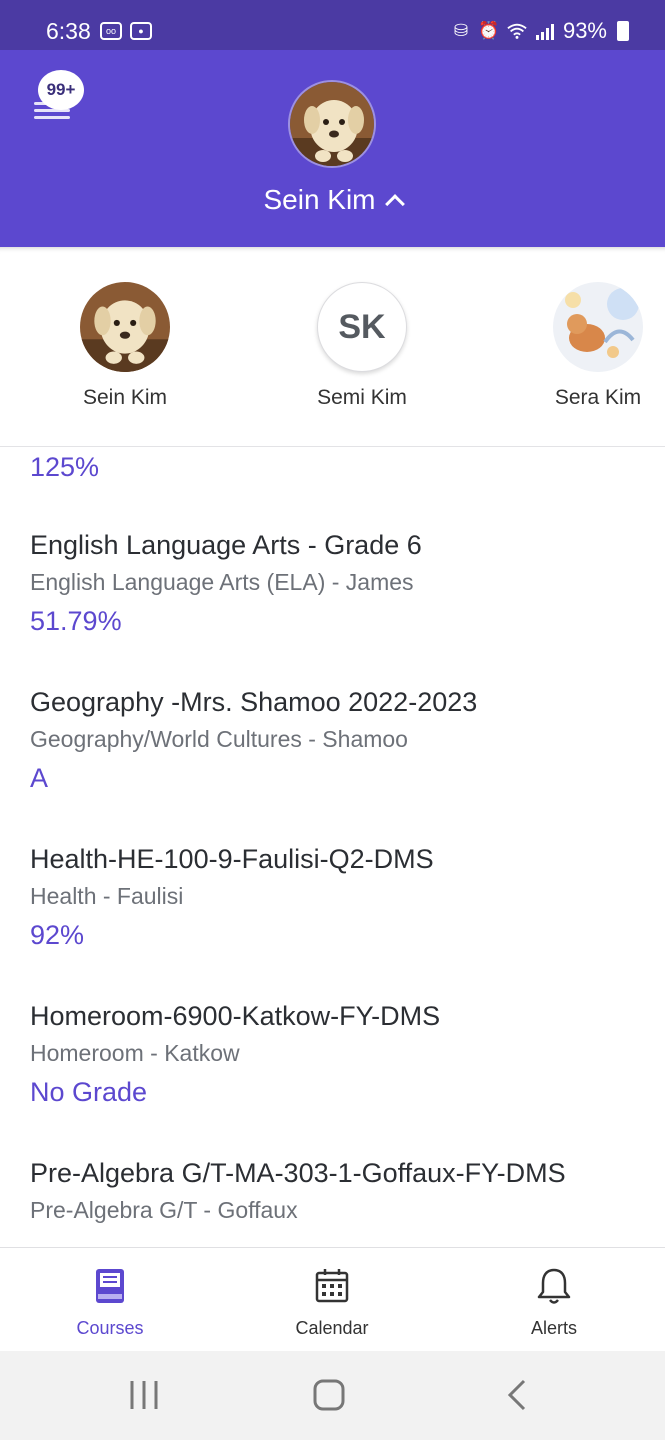 This screenshot has width=665, height=1440. Describe the element at coordinates (235, 1016) in the screenshot. I see `course-title: Homeroom-6900-Katkow-FY-DMS` at that location.